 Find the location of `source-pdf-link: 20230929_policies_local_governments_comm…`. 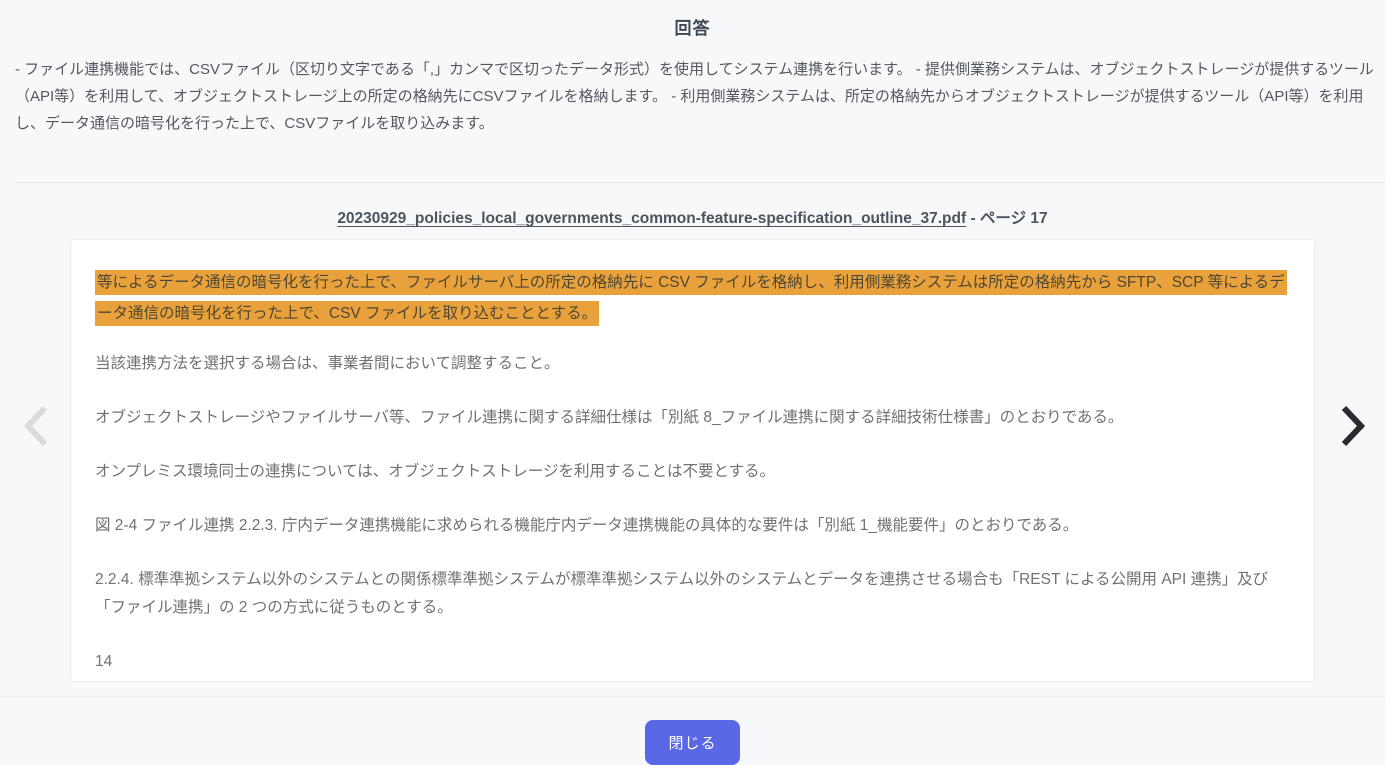

source-pdf-link: 20230929_policies_local_governments_comm… is located at coordinates (651, 218).